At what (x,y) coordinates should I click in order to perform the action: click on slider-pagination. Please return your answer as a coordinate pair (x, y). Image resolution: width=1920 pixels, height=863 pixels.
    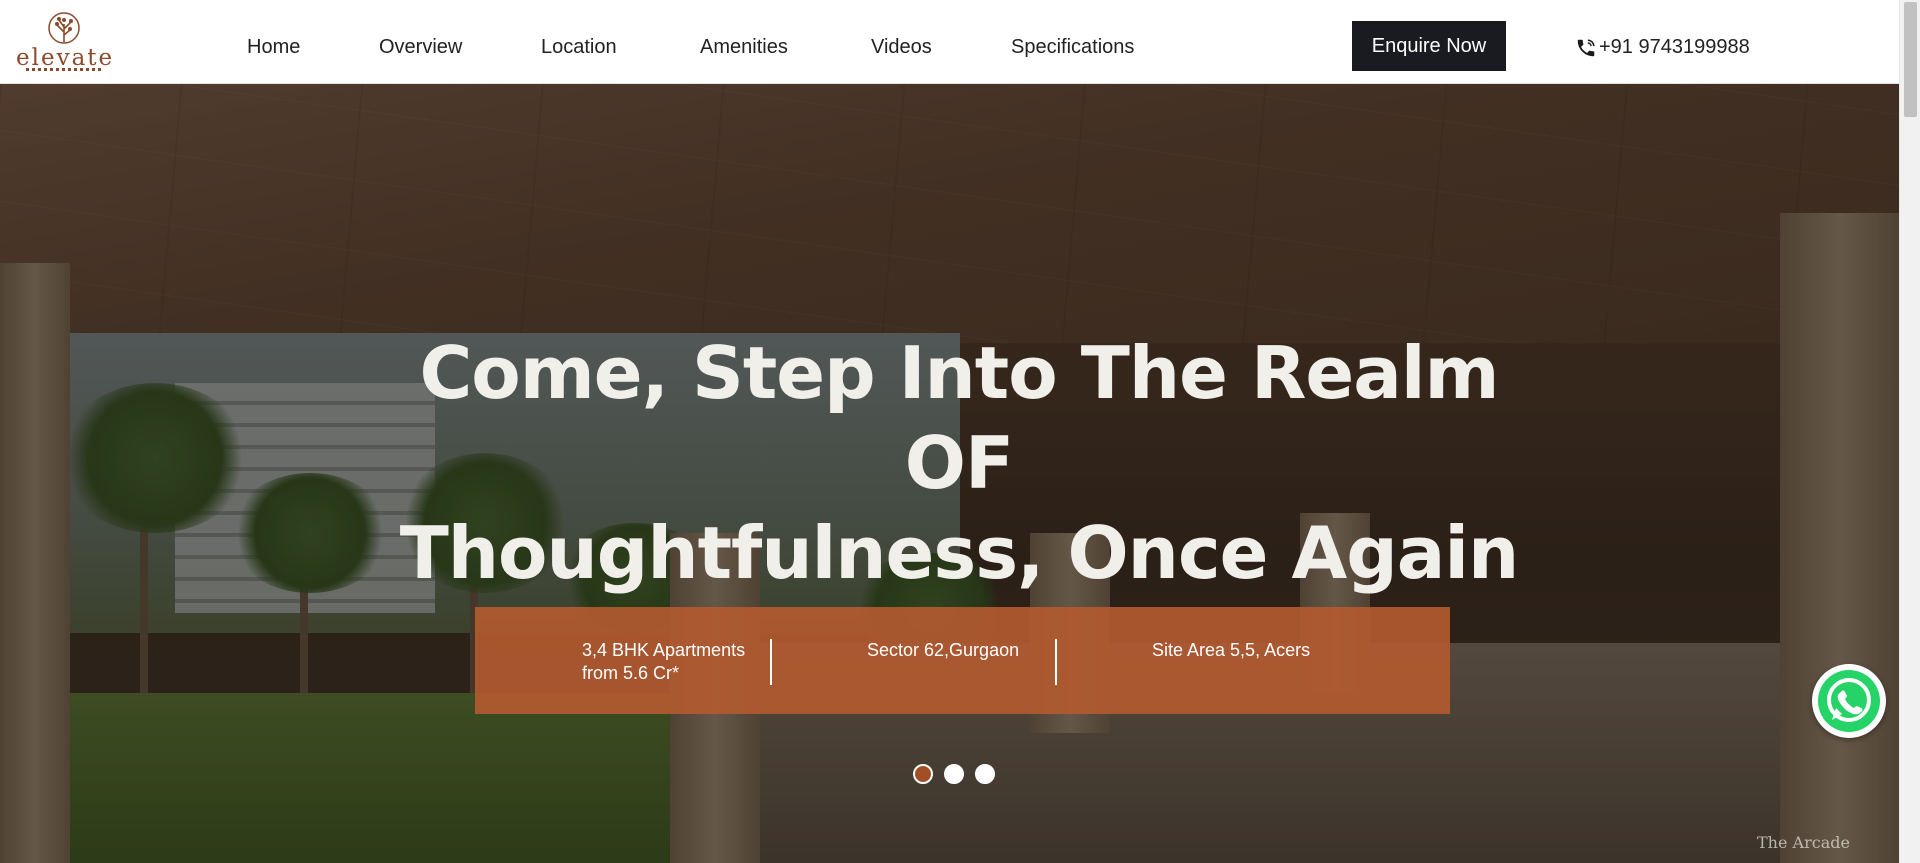
    Looking at the image, I should click on (959, 776).